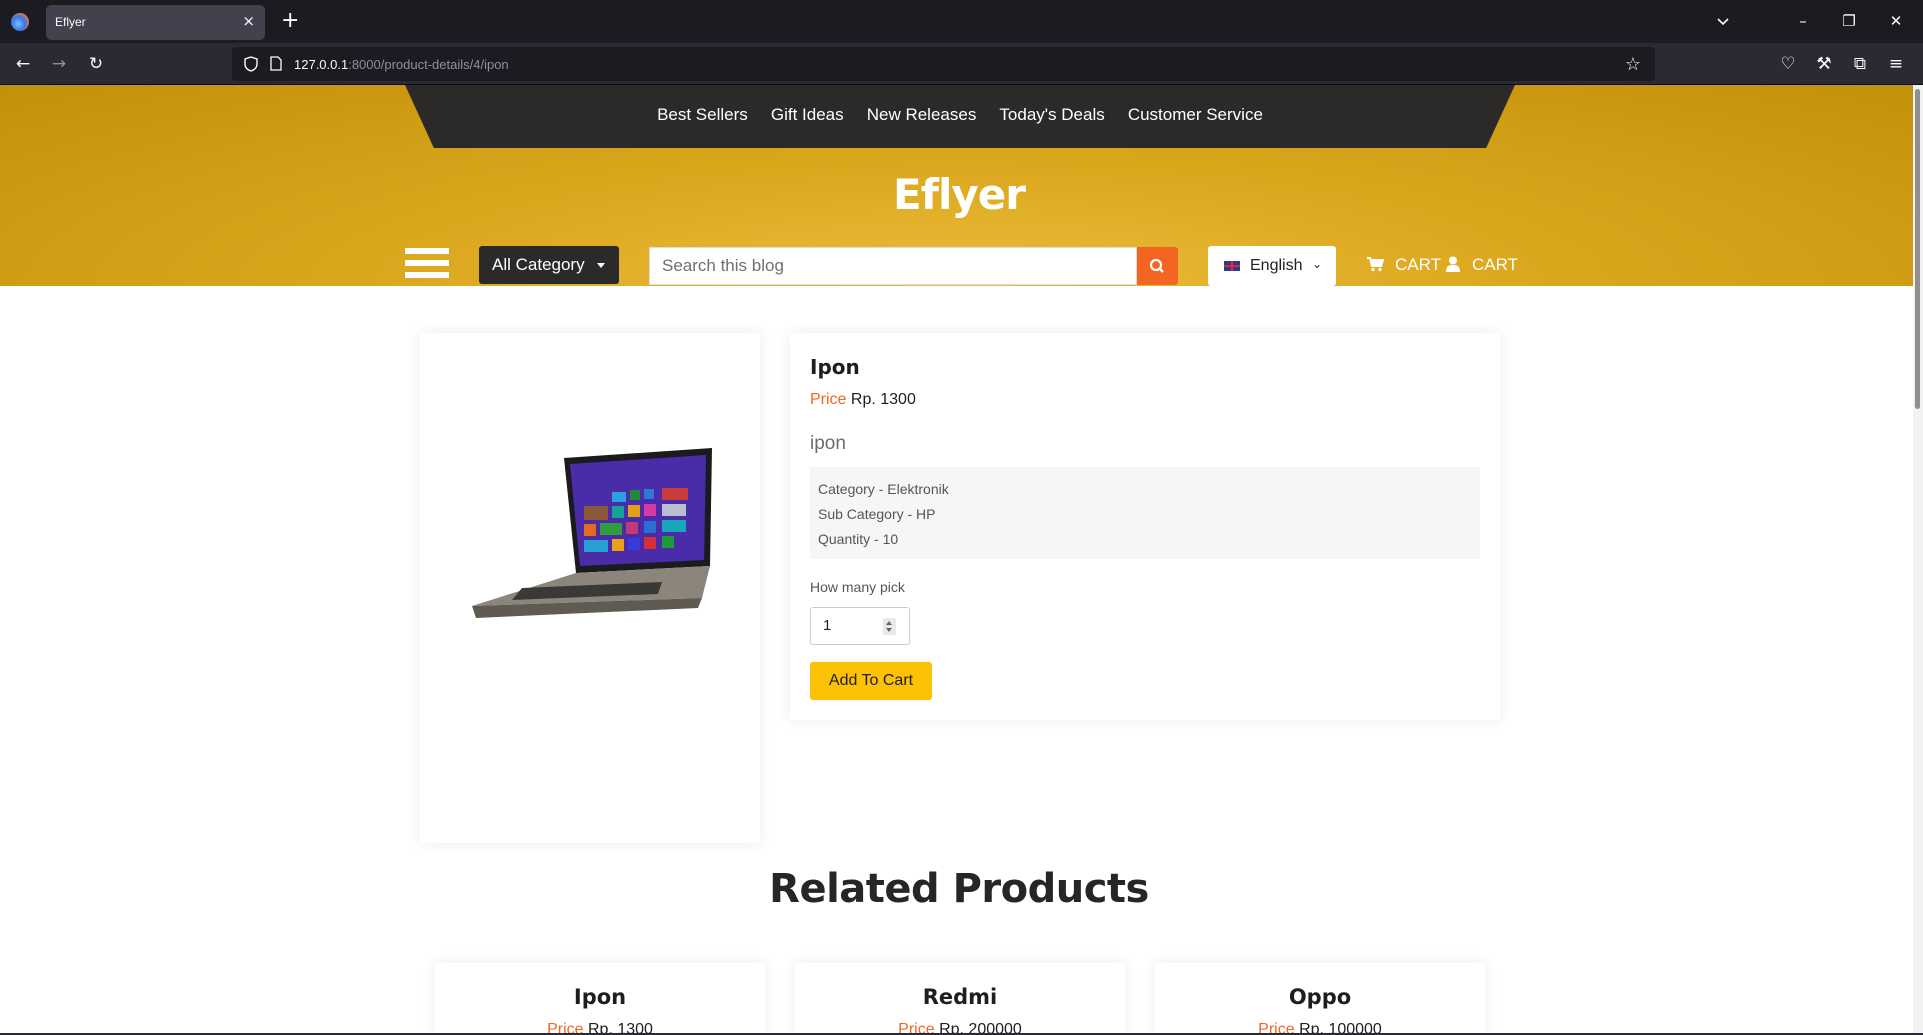 Image resolution: width=1923 pixels, height=1035 pixels. I want to click on laptop-product-image, so click(592, 533).